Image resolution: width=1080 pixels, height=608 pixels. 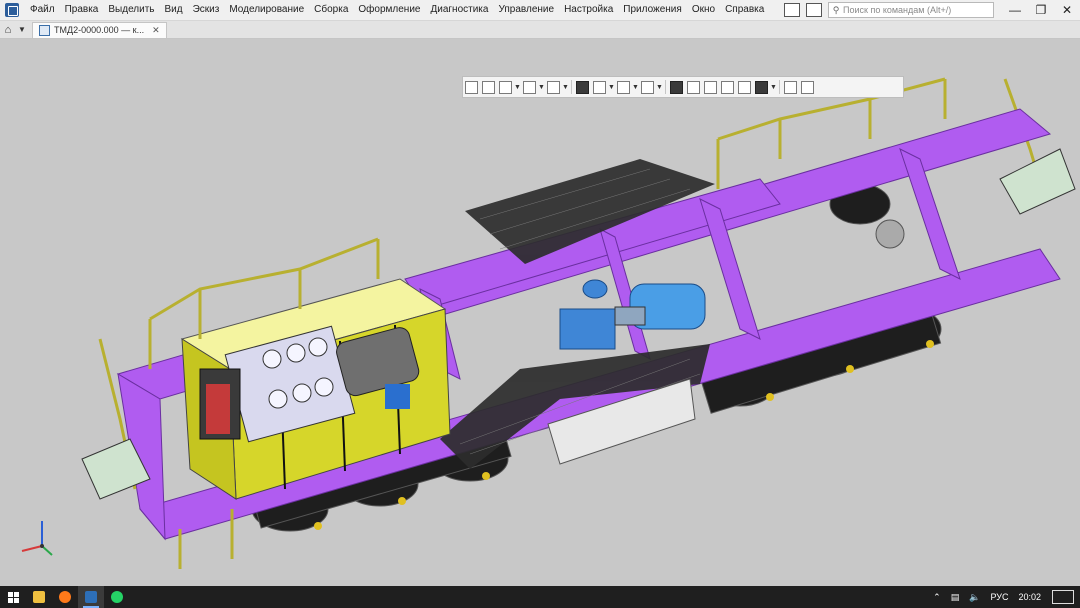 What do you see at coordinates (937, 597) in the screenshot?
I see `tray-overflow-icon: ⌃` at bounding box center [937, 597].